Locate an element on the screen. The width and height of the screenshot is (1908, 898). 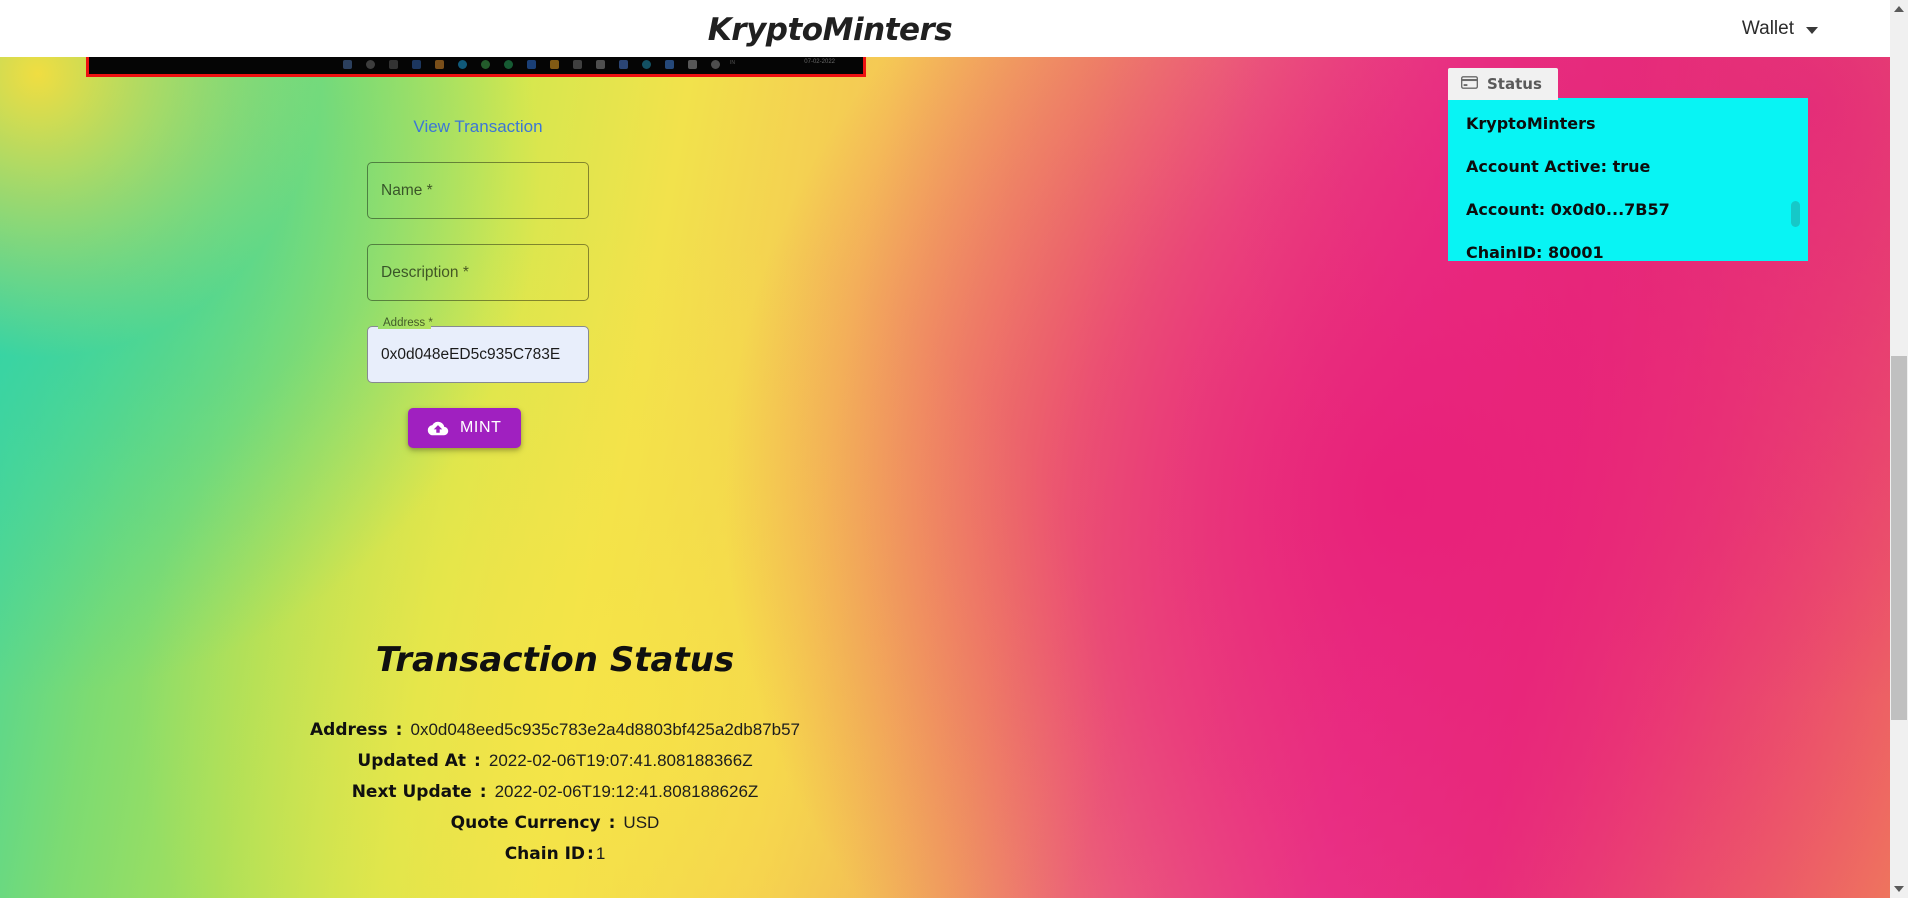
transaction-status-row: Chain ID : 1 is located at coordinates (550, 854).